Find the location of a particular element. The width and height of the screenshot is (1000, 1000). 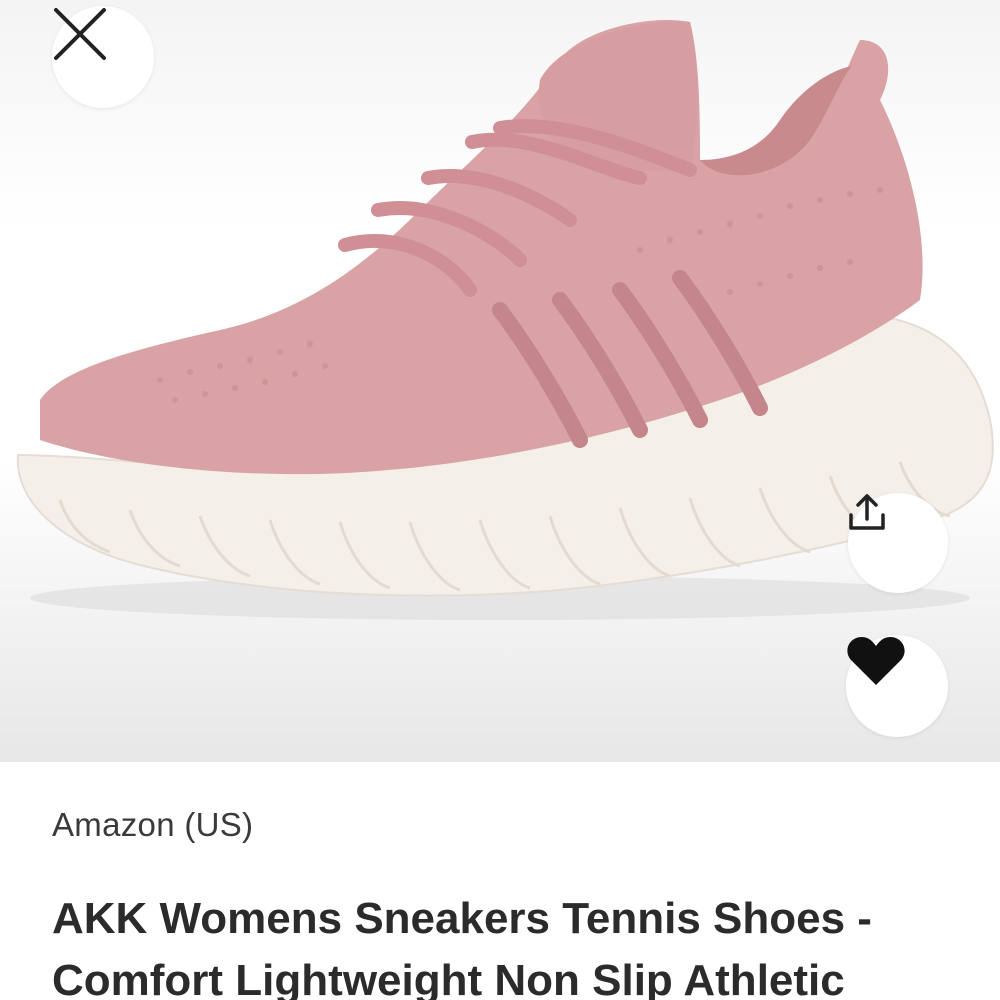

store-name: Amazon (US) is located at coordinates (152, 825).